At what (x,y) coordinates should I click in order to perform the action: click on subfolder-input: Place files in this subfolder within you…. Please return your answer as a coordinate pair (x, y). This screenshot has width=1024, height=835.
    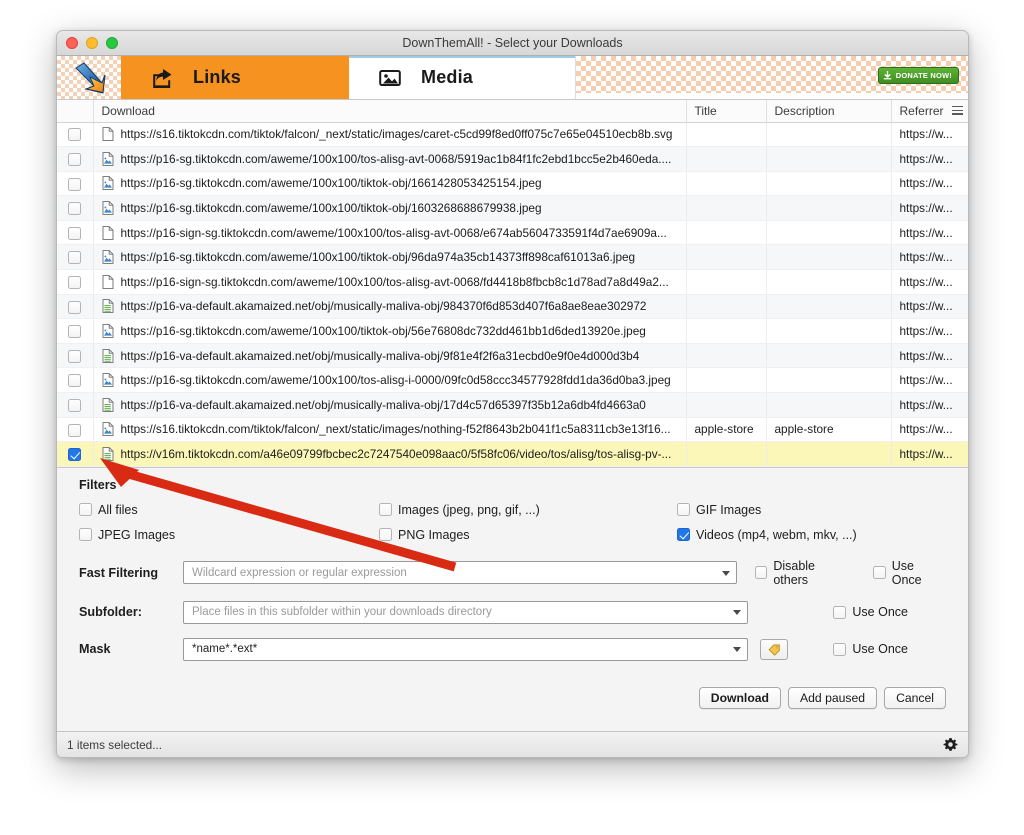
    Looking at the image, I should click on (465, 612).